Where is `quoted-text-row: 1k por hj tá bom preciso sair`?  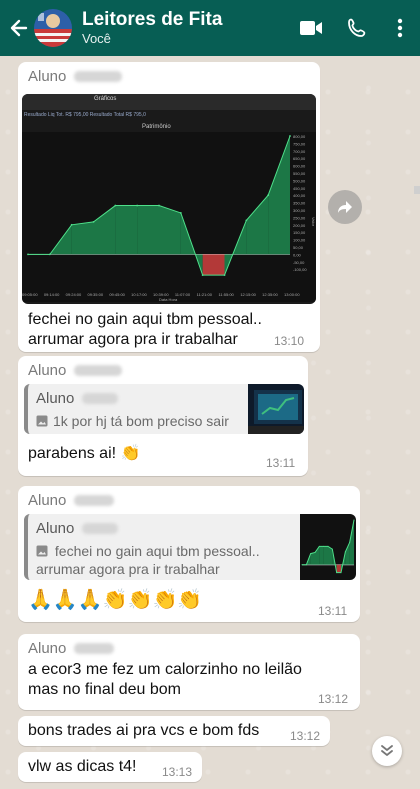
quoted-text-row: 1k por hj tá bom preciso sair is located at coordinates (132, 421).